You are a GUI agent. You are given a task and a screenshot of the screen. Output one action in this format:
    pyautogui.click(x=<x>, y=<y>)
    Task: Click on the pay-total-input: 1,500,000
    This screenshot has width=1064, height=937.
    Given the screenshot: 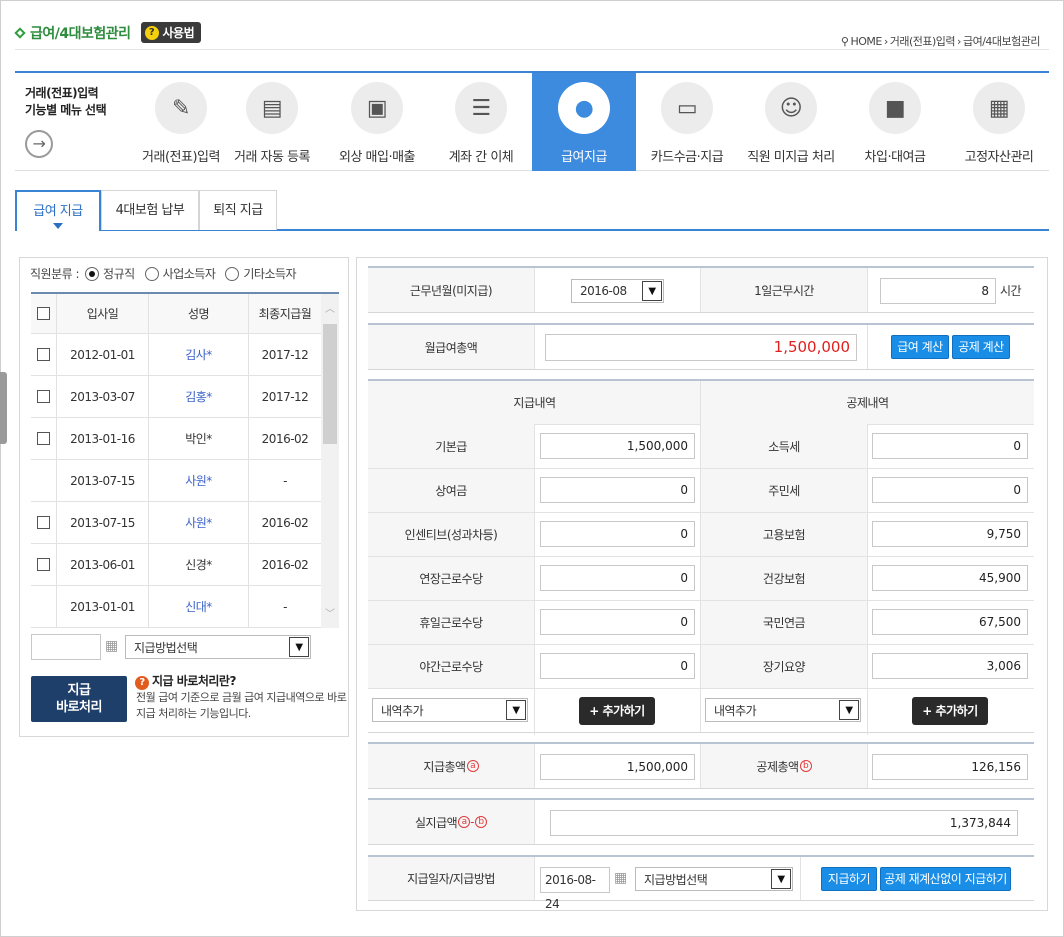 What is the action you would take?
    pyautogui.click(x=617, y=767)
    